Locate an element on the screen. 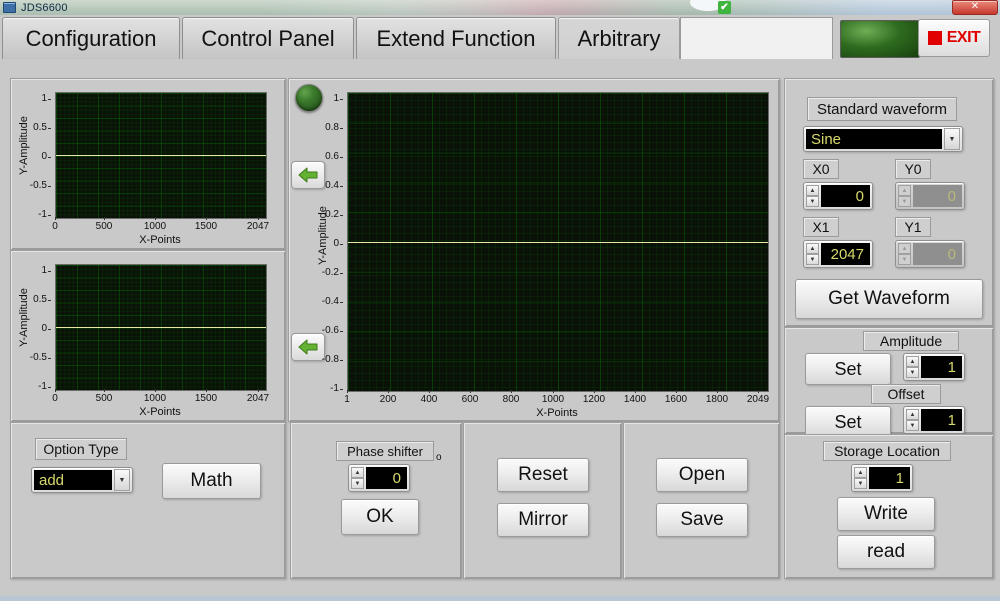 The height and width of the screenshot is (601, 1000). math-label: Math is located at coordinates (211, 480).